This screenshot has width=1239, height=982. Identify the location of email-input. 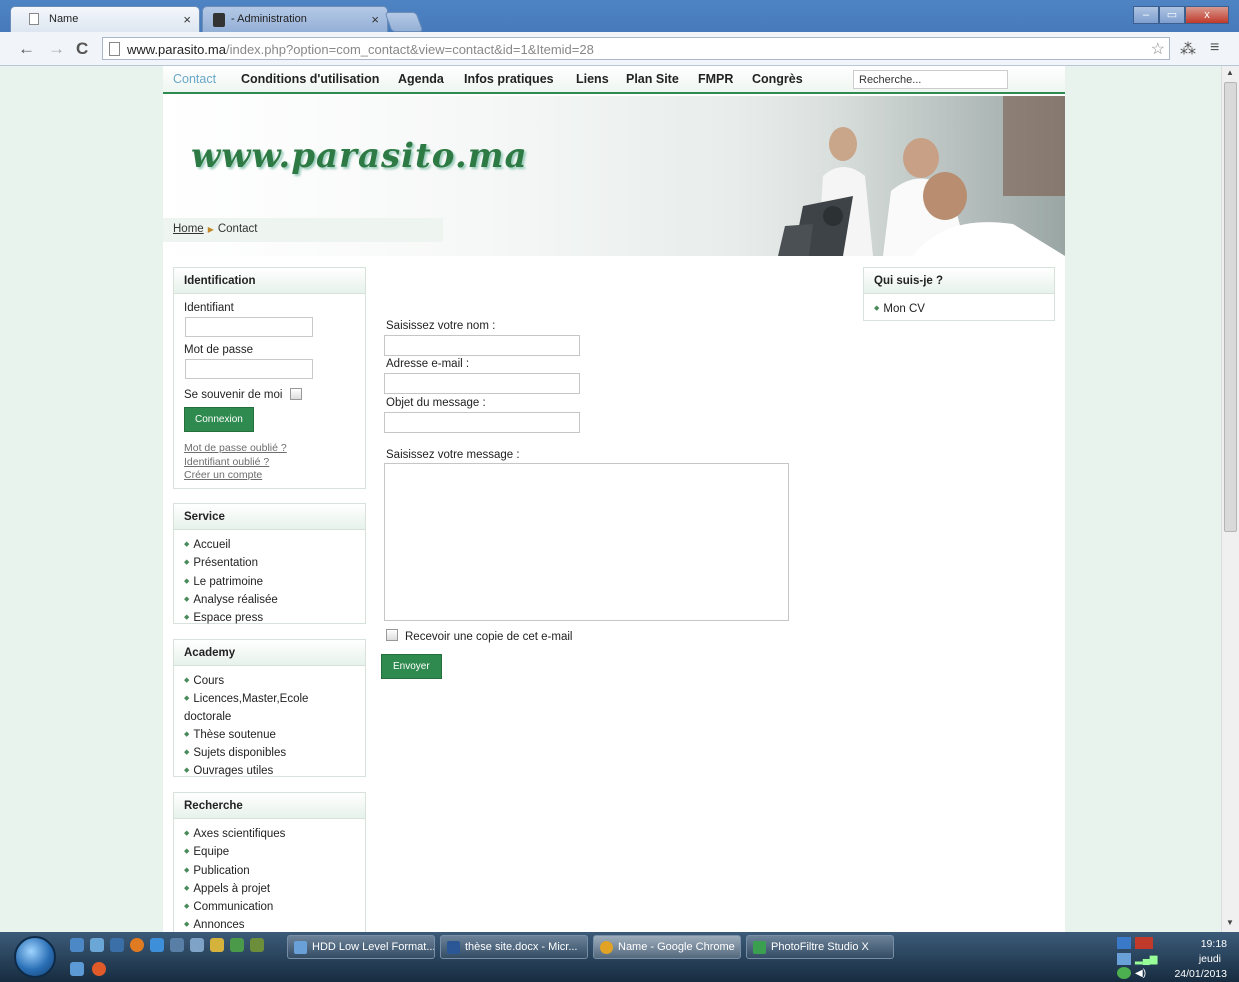
(482, 383).